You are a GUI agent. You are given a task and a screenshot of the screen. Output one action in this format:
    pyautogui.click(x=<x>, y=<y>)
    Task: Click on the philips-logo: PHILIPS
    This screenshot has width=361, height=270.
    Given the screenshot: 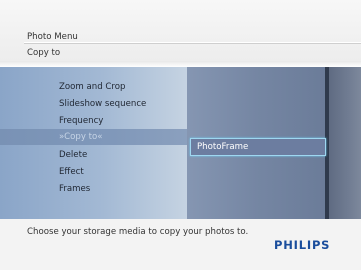 What is the action you would take?
    pyautogui.click(x=302, y=245)
    